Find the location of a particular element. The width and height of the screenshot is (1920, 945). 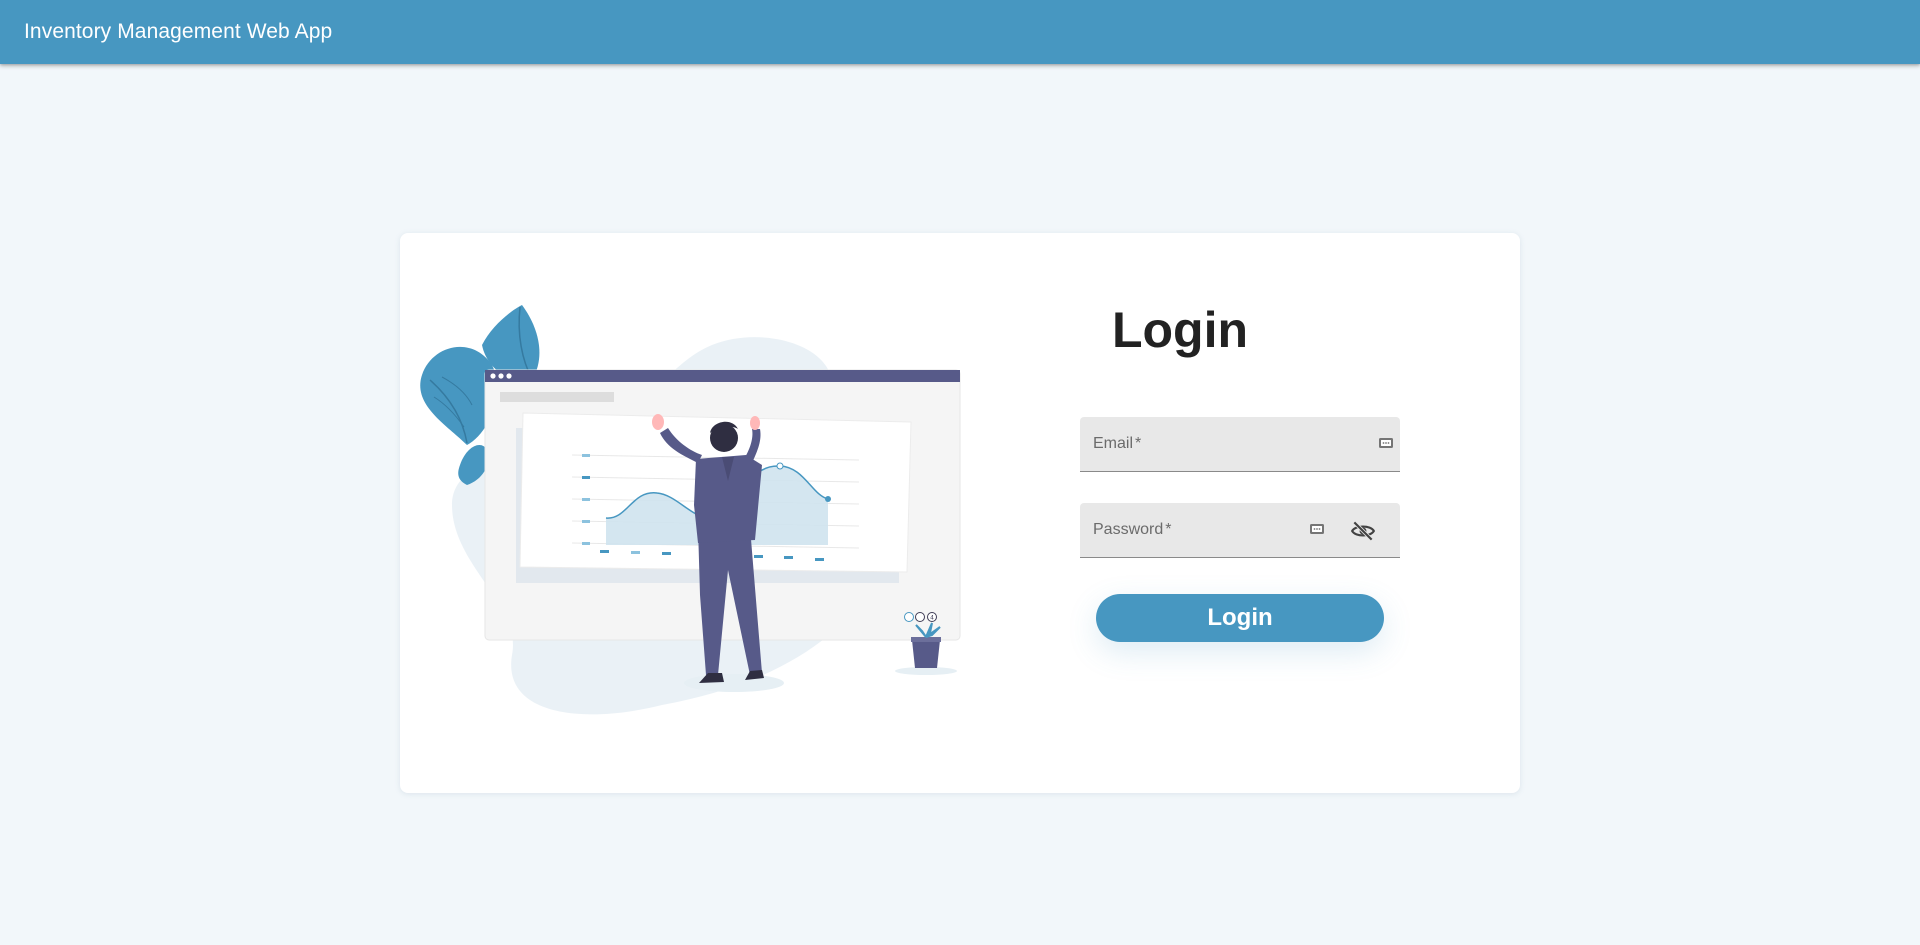

app-bar: Inventory Management Web App is located at coordinates (960, 32).